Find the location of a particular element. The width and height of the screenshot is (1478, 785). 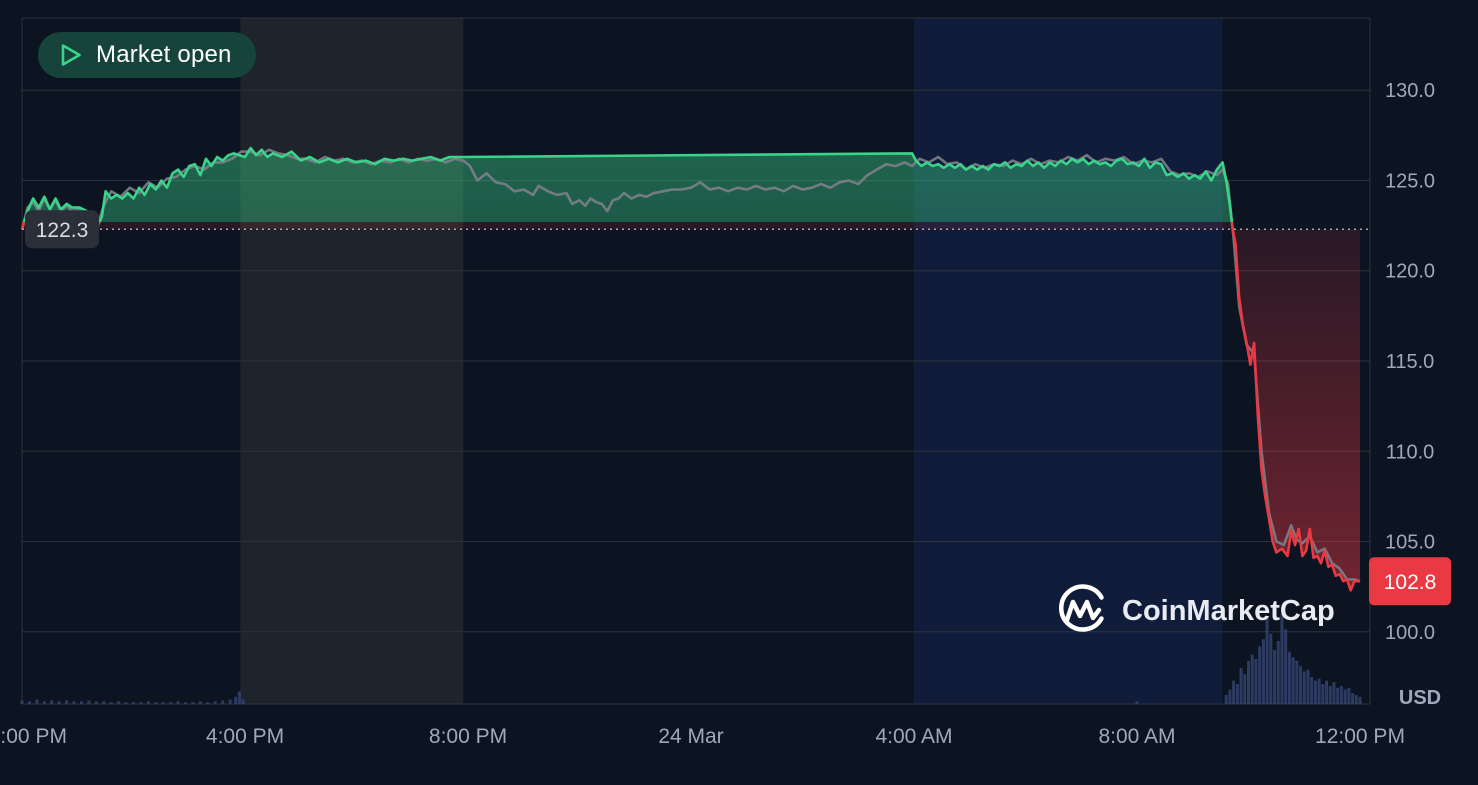

y-tick-label: 115.0 is located at coordinates (1410, 362).